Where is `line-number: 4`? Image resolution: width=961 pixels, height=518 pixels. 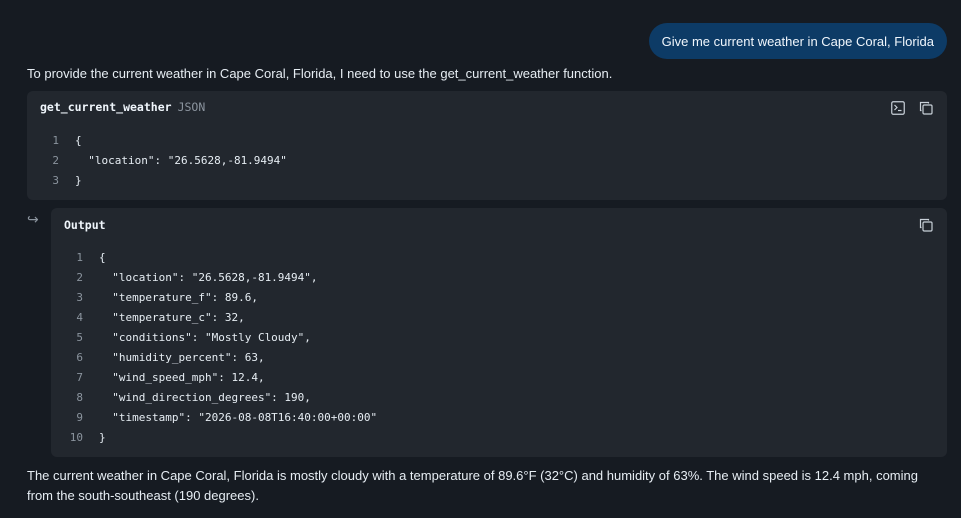
line-number: 4 is located at coordinates (79, 317).